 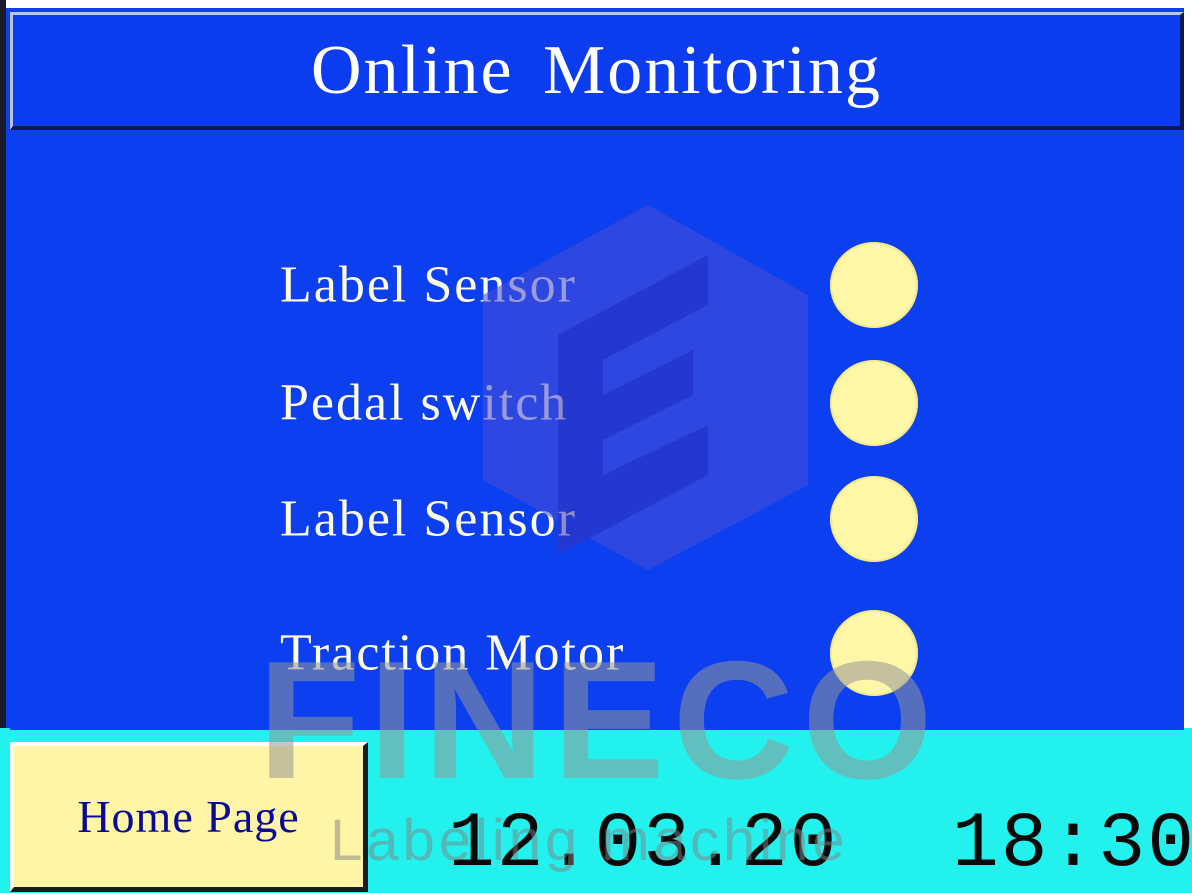 What do you see at coordinates (596, 4) in the screenshot?
I see `screen-bezel-top` at bounding box center [596, 4].